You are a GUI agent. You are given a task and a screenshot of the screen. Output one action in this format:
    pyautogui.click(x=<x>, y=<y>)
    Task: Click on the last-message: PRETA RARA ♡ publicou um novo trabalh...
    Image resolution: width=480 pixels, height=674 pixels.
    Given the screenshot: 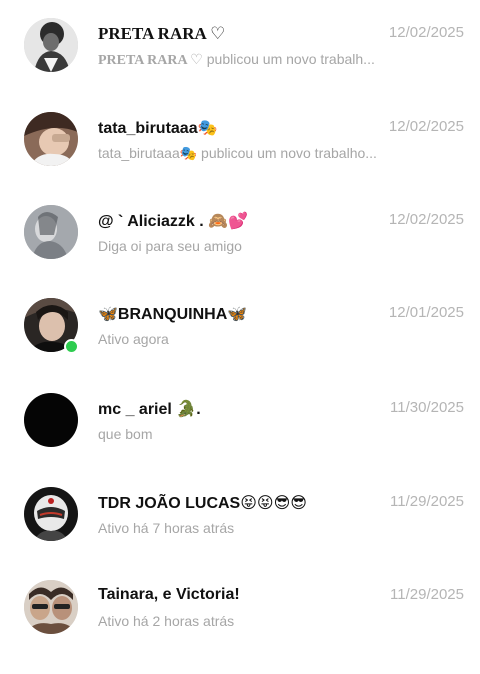 What is the action you would take?
    pyautogui.click(x=236, y=60)
    